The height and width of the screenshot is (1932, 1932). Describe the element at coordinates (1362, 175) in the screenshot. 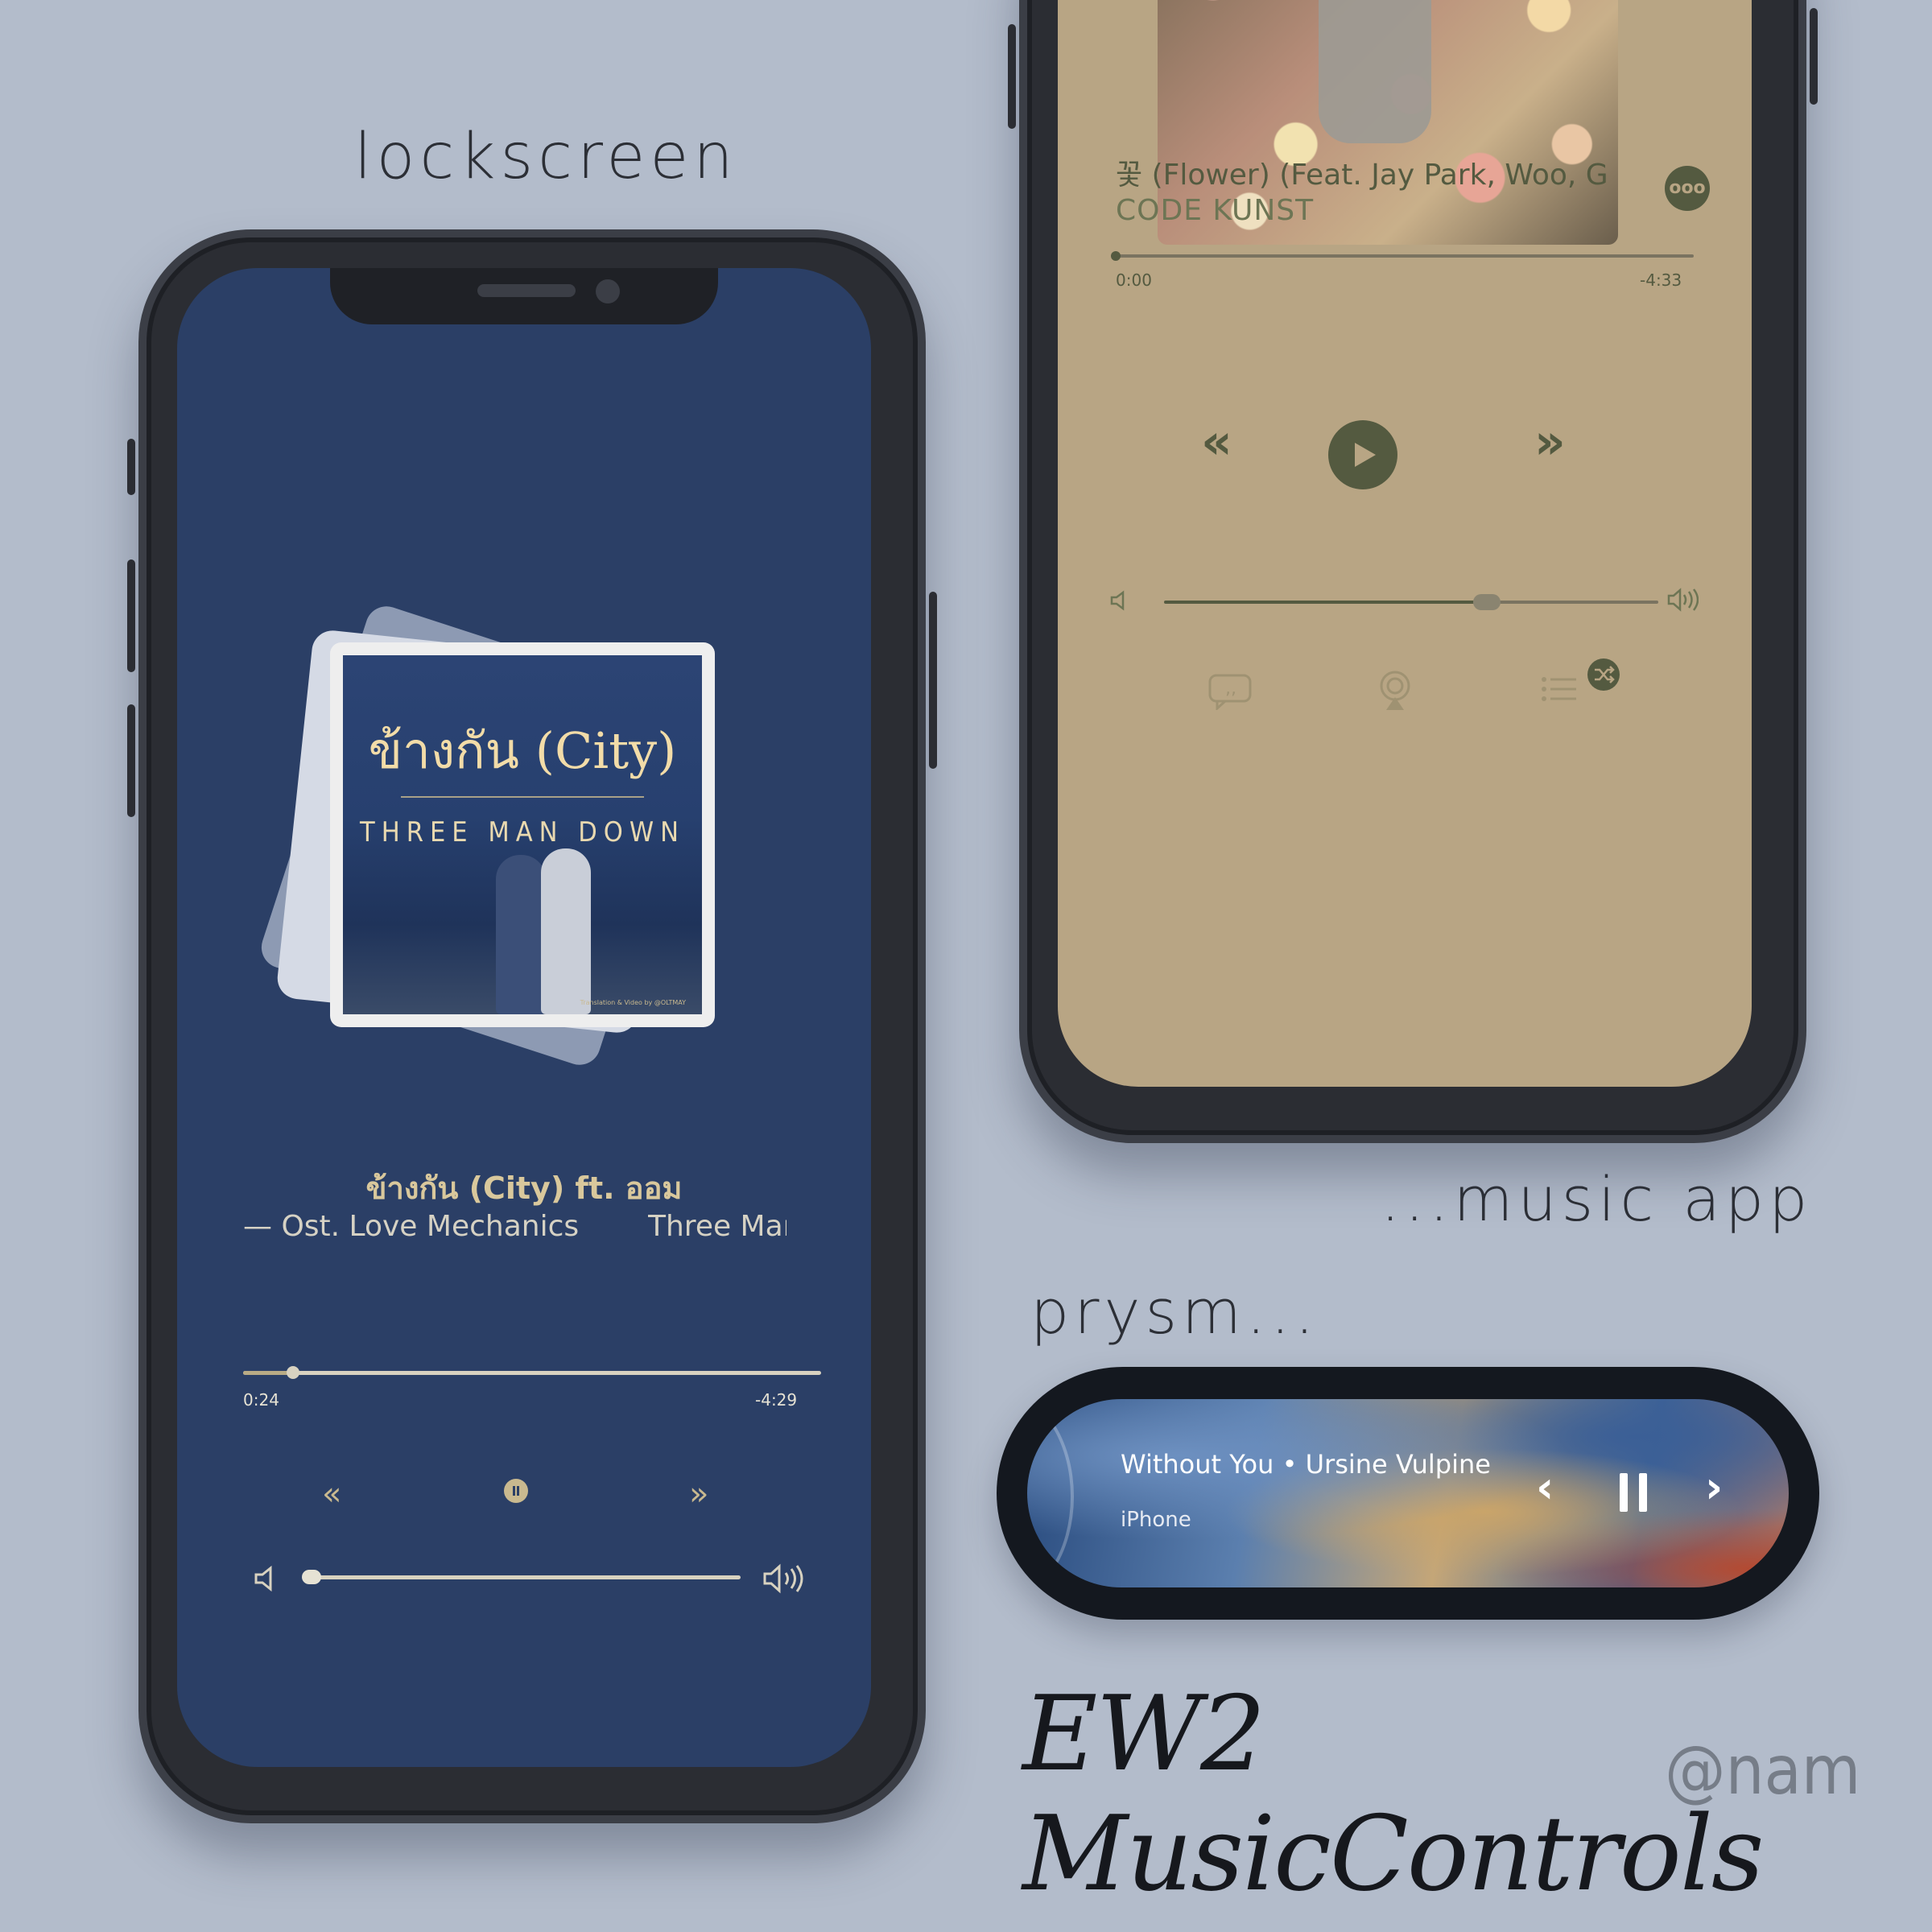

I see `track-title: 꽃 (Flower) (Feat. Jay Park, Woo, G` at that location.